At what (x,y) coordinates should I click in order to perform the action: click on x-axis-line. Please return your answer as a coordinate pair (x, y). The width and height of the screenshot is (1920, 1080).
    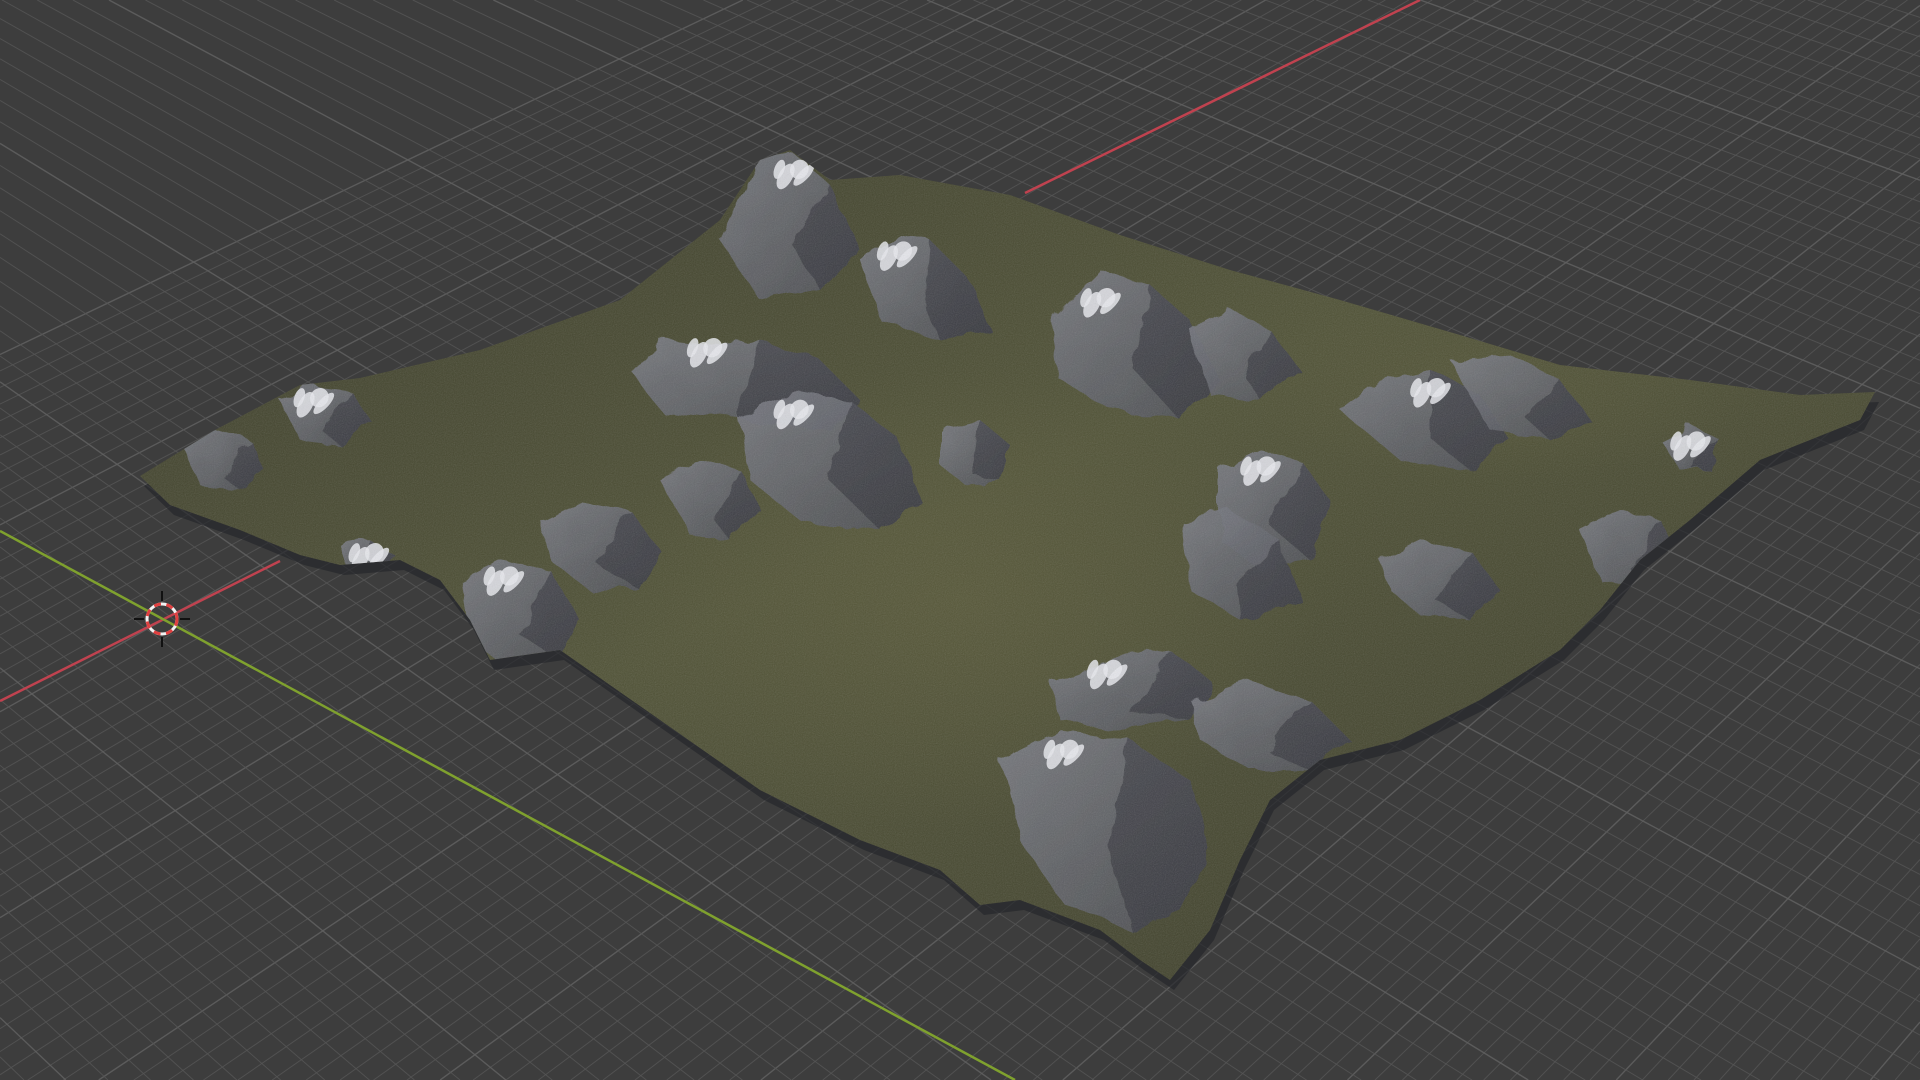
    Looking at the image, I should click on (1222, 97).